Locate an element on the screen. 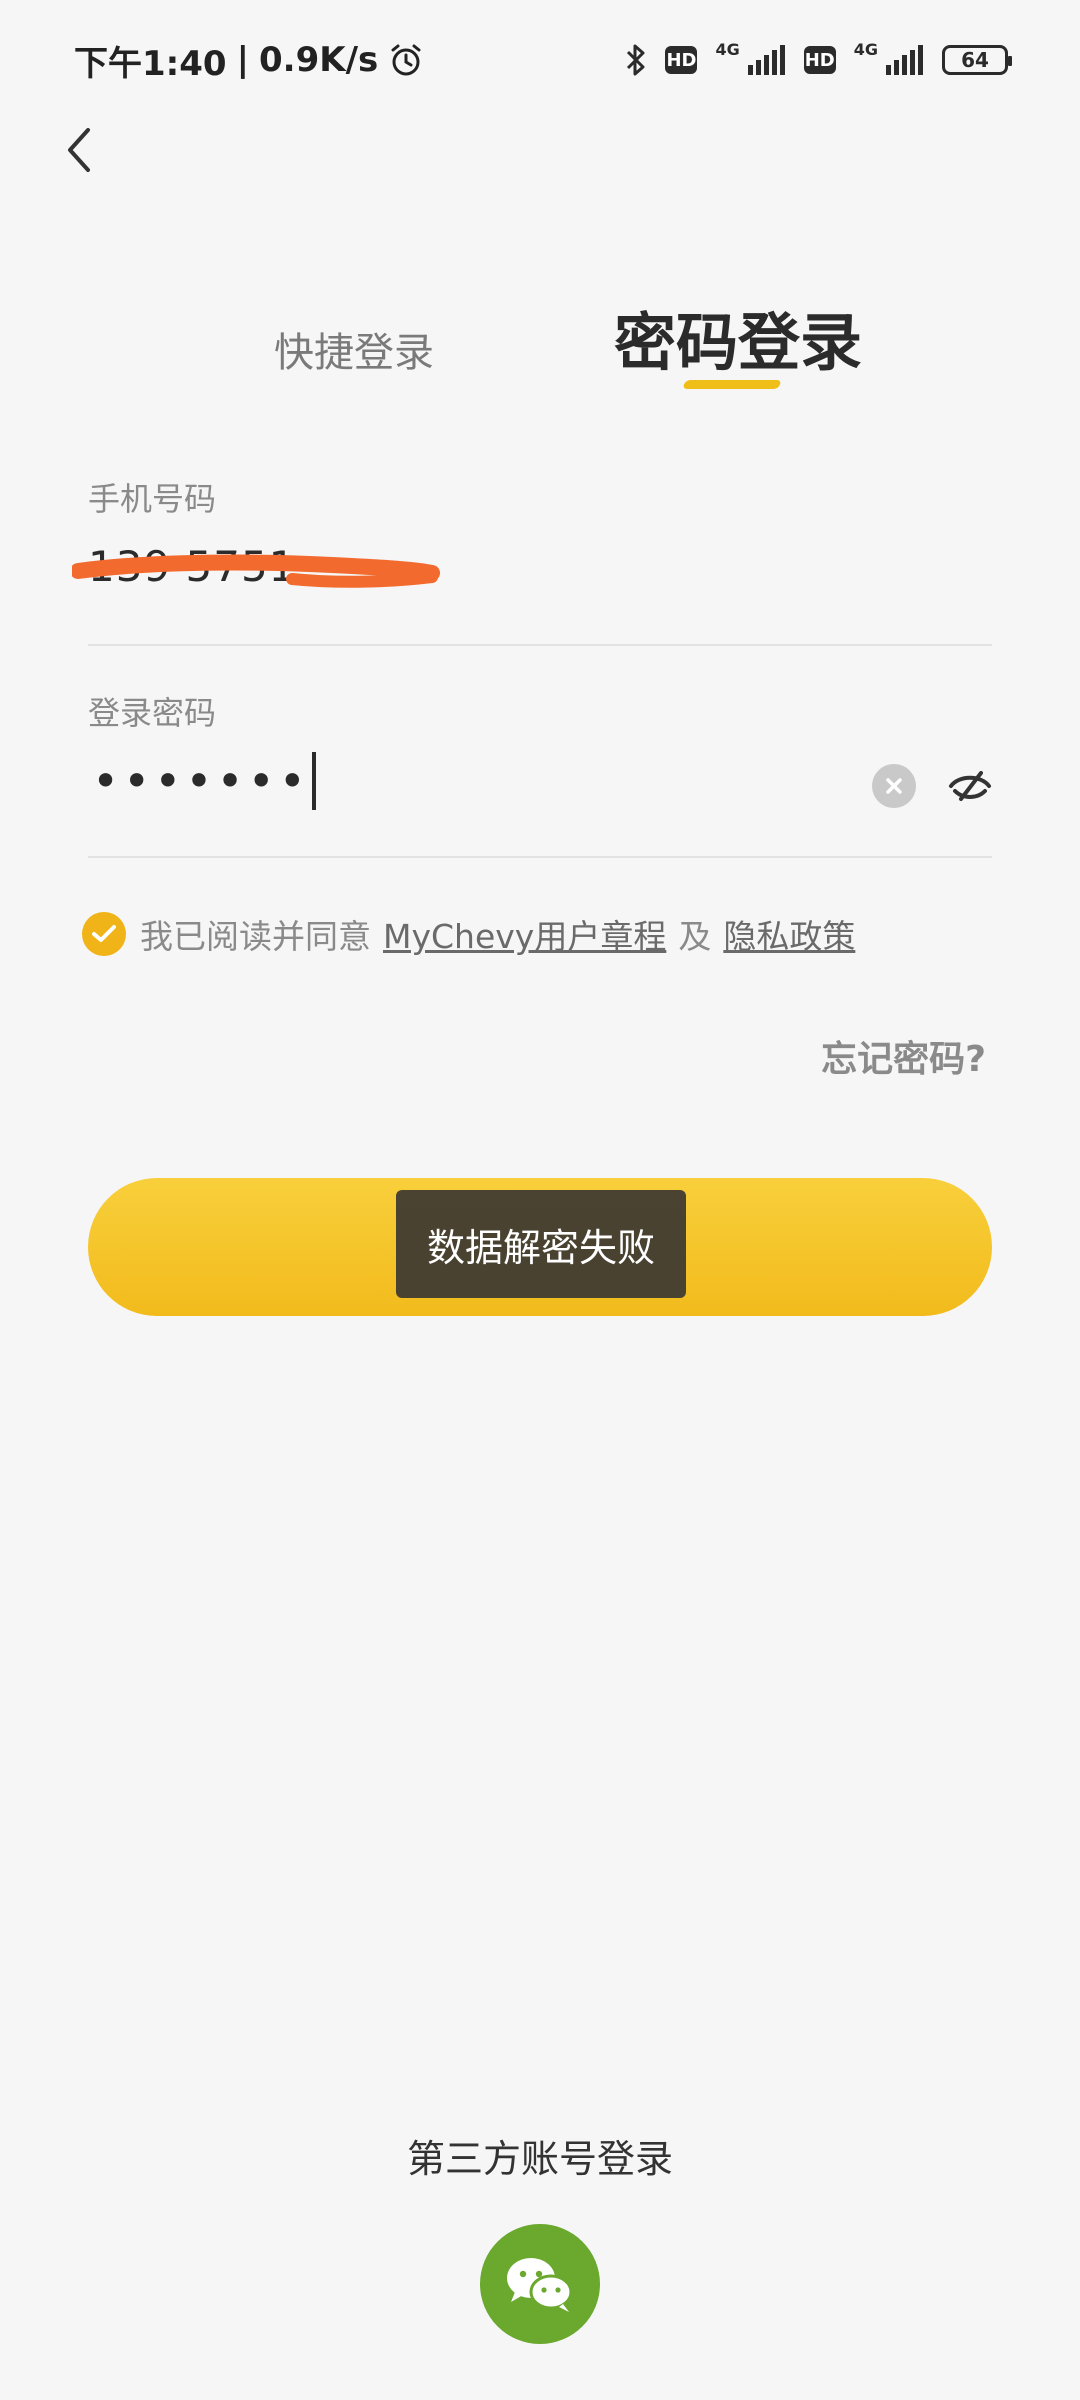  agreement-text: 我已阅读并同意 MyChevy用户章程 及 隐私政策 is located at coordinates (497, 934).